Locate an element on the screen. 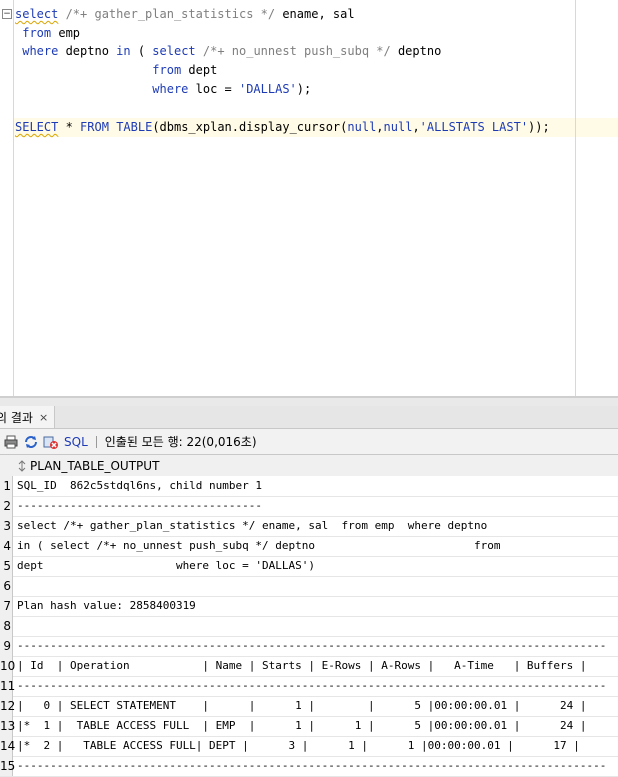 The width and height of the screenshot is (618, 777). results-toolbar: SQL 인출된 모든 행: 22(0,016초) is located at coordinates (309, 442).